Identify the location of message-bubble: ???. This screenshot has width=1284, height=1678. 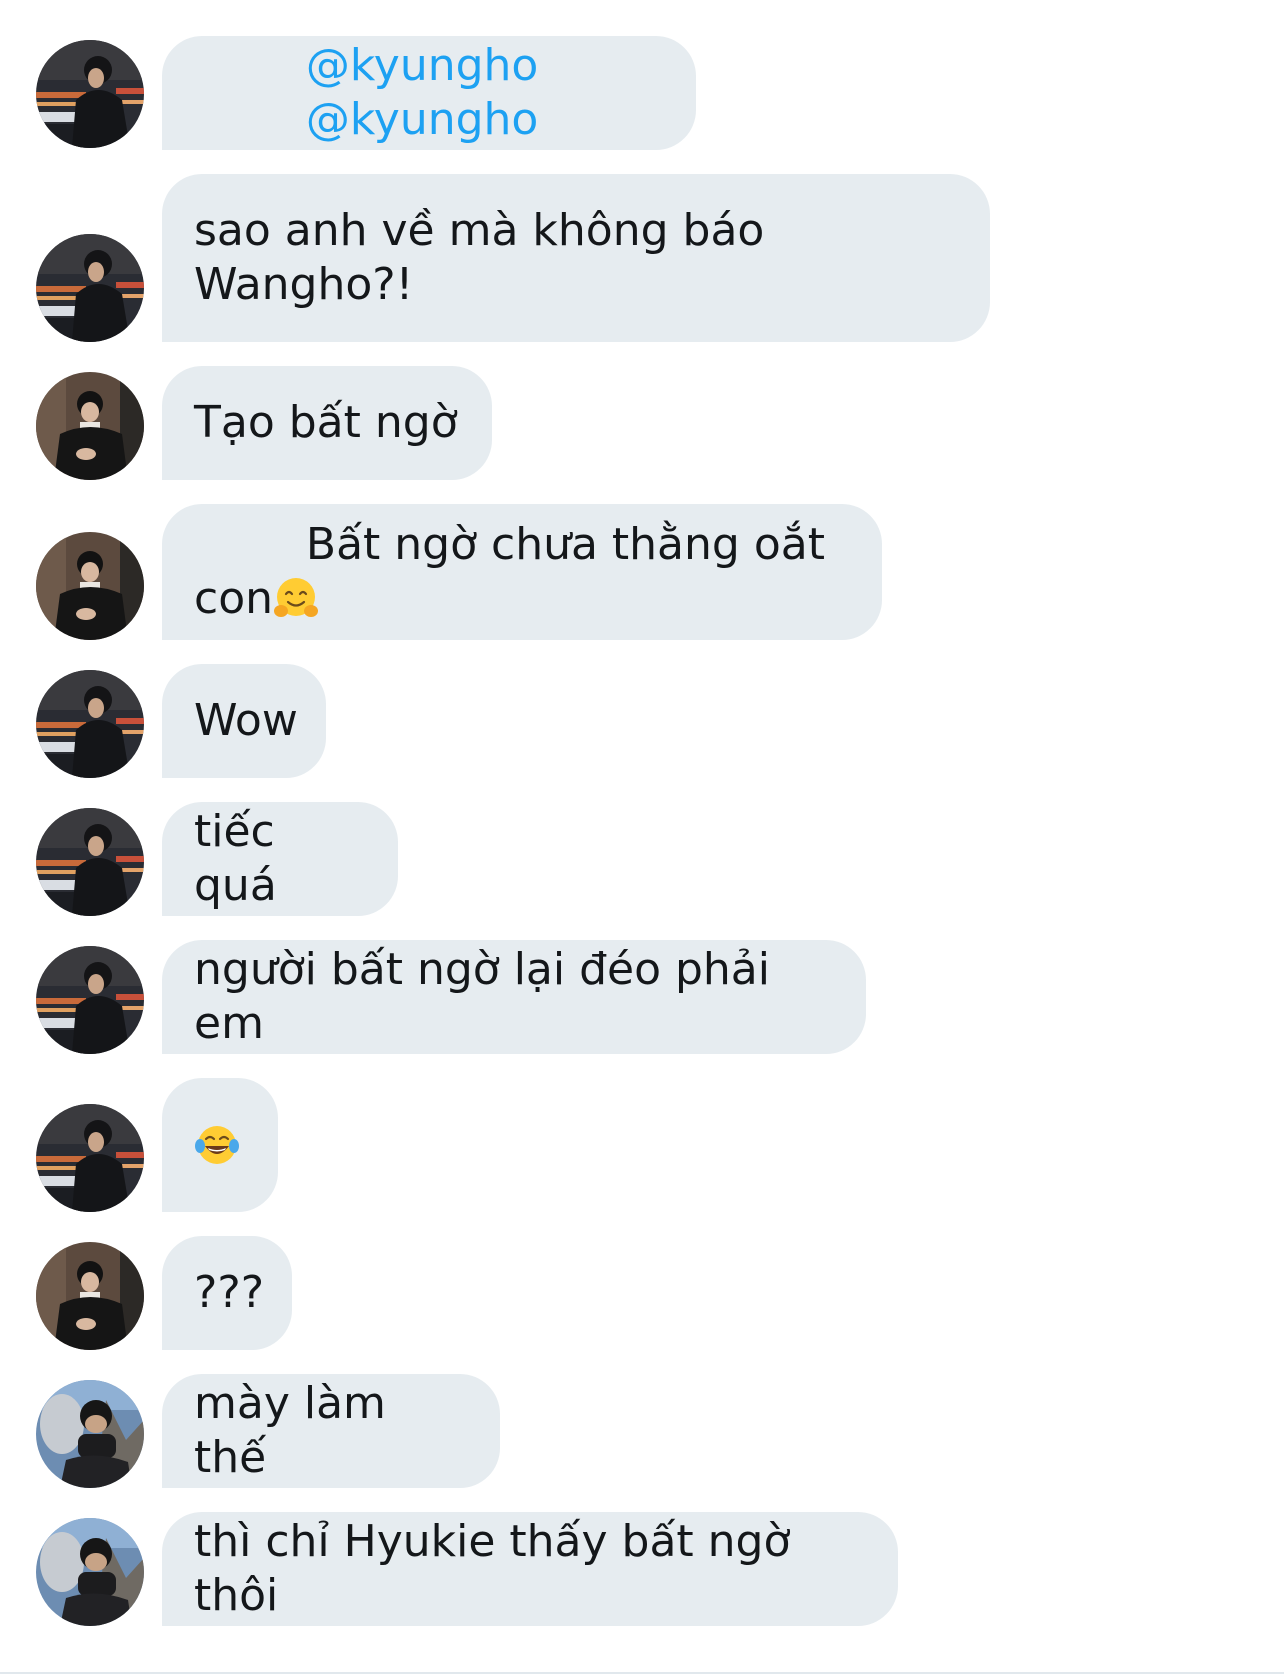
(227, 1293).